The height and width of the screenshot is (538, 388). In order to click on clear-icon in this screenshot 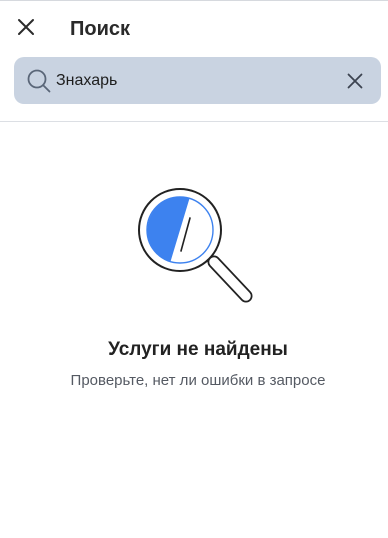, I will do `click(355, 81)`.